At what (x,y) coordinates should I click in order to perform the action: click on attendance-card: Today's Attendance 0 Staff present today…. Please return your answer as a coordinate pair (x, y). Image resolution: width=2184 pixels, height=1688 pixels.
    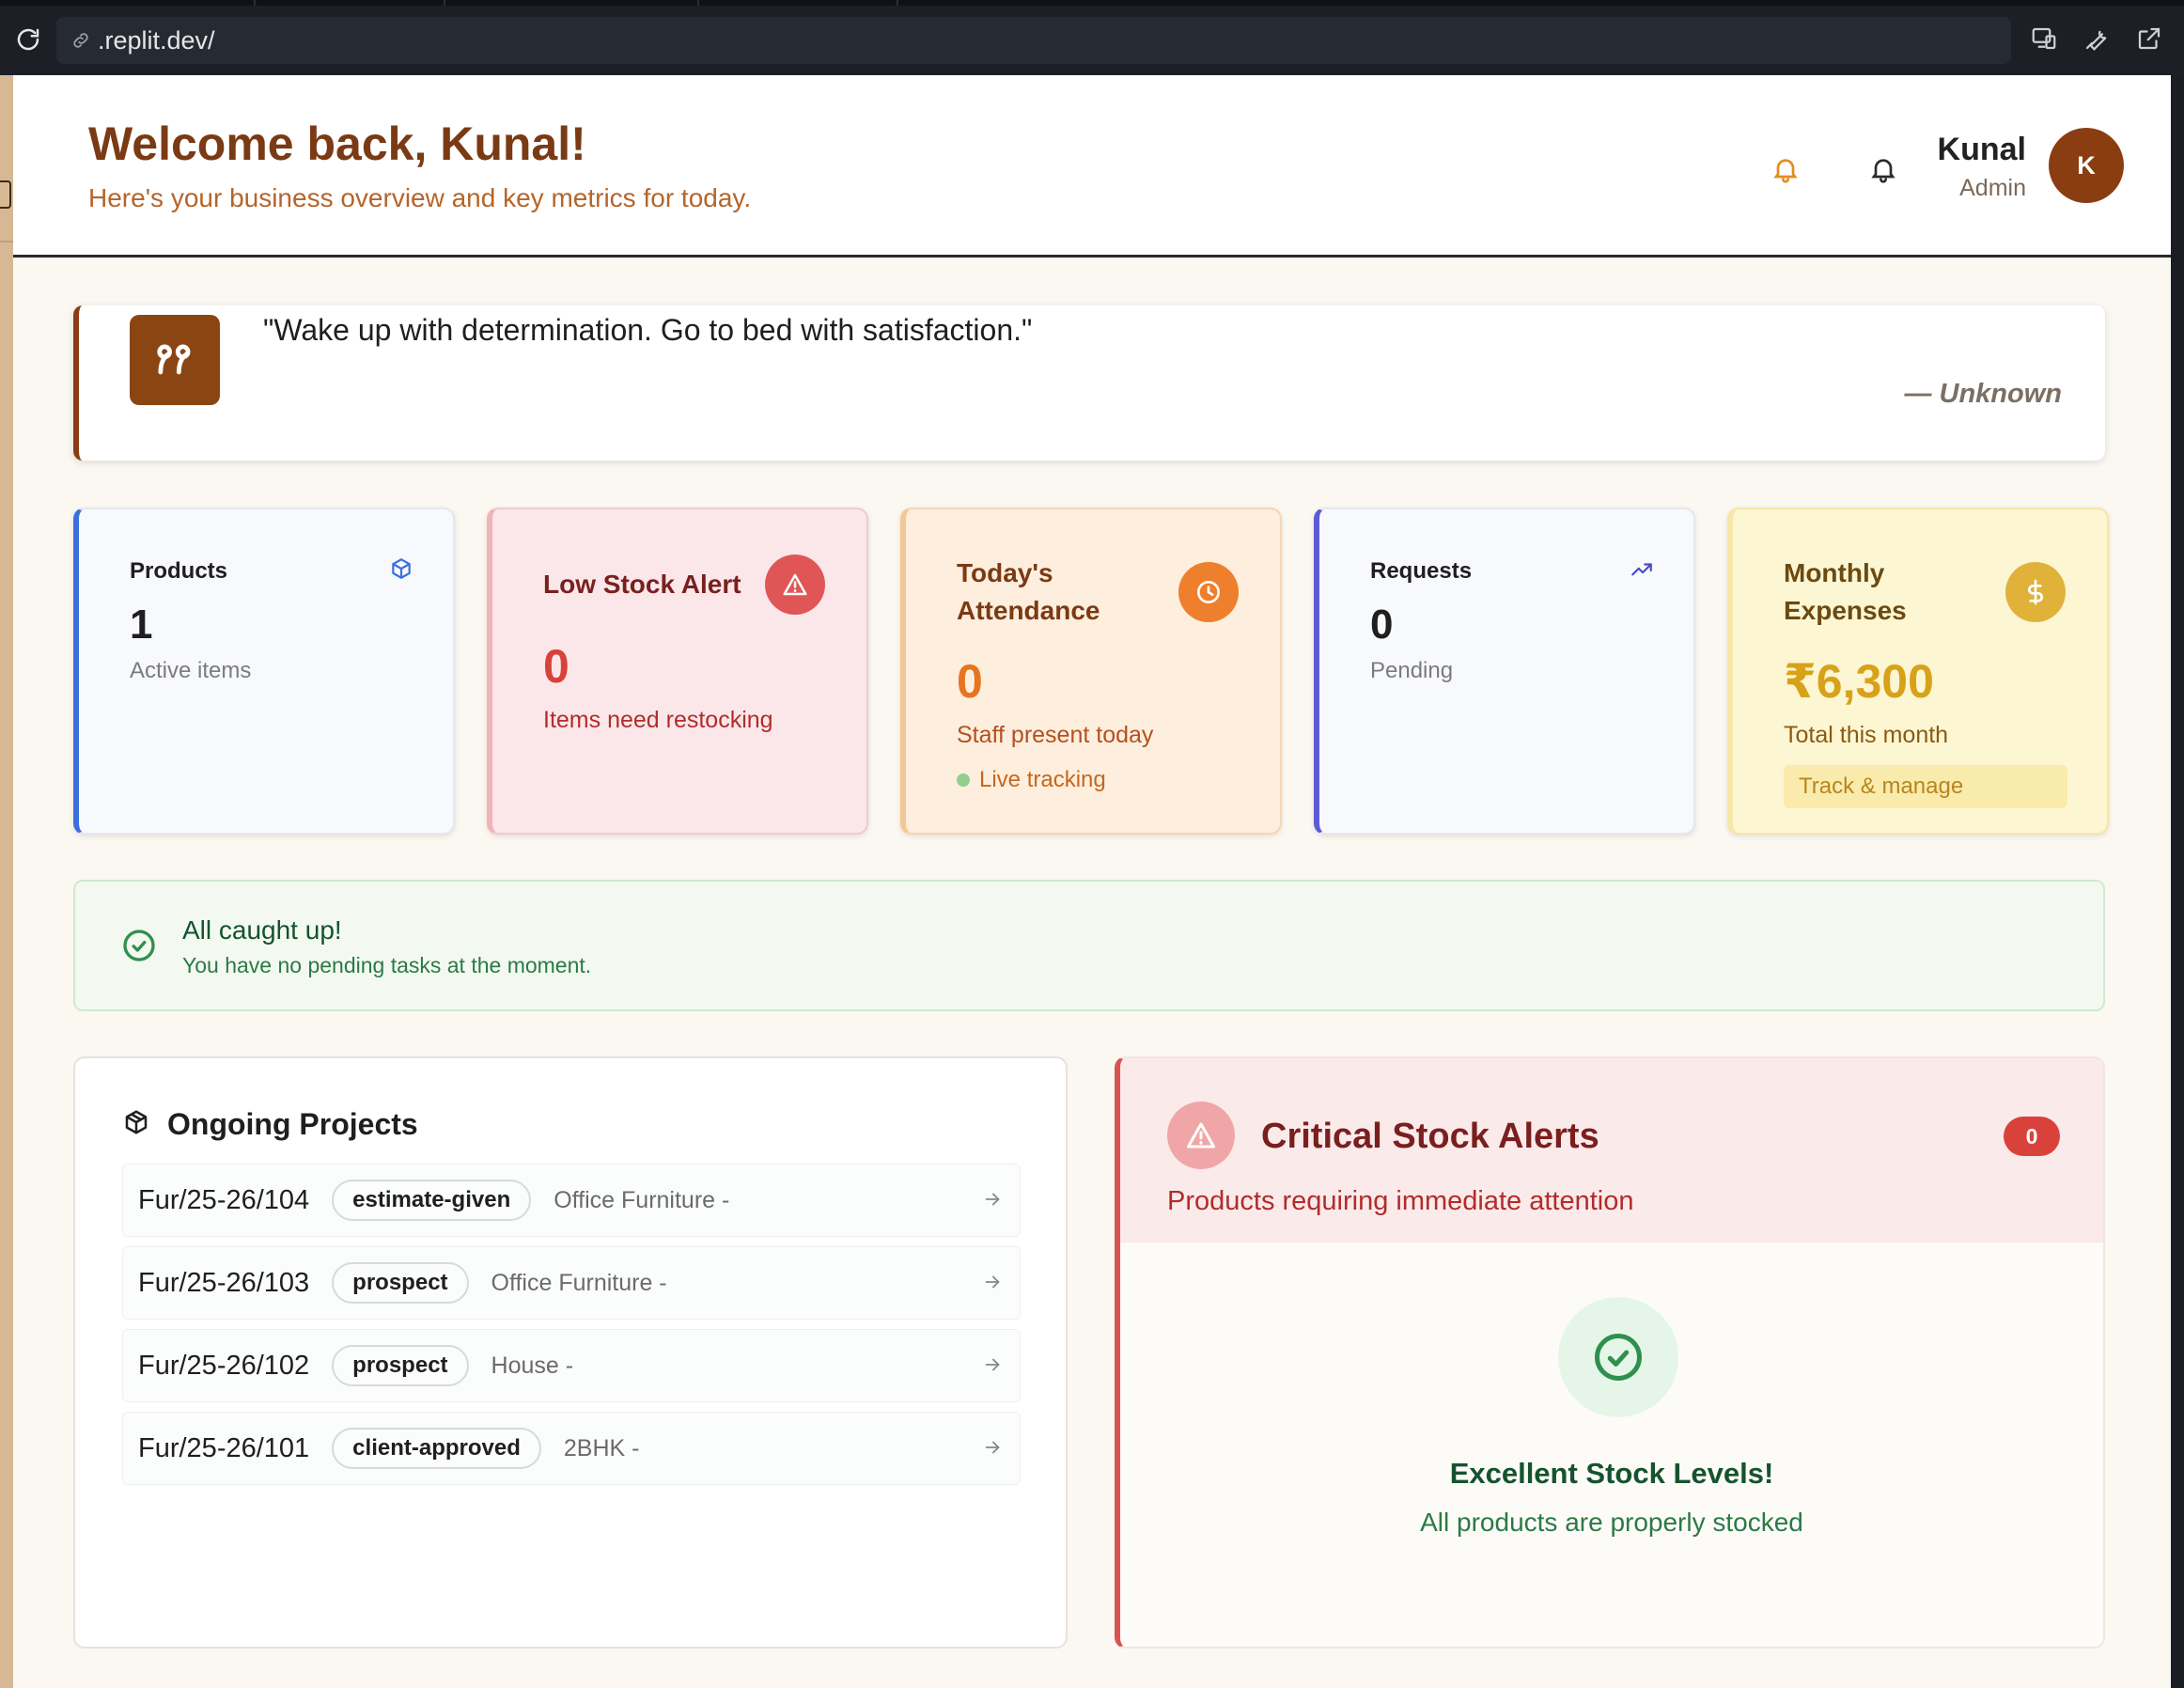
    Looking at the image, I should click on (1091, 671).